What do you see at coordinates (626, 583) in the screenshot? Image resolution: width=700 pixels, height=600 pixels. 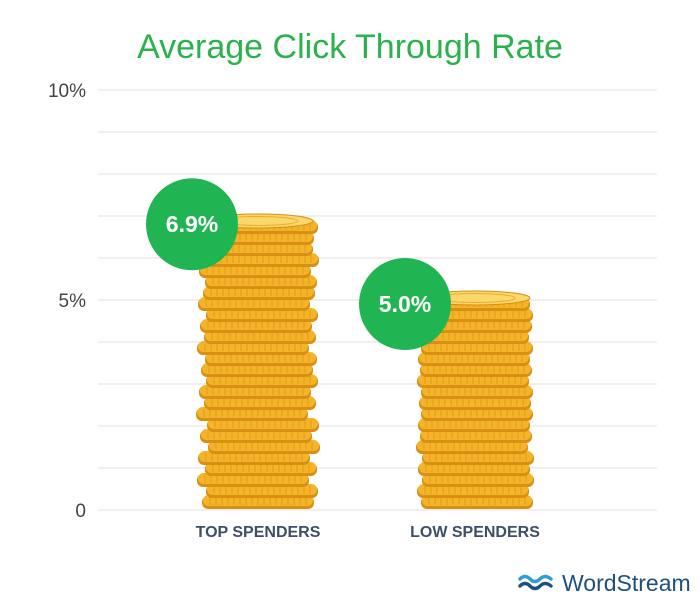 I see `brand-name: WordStream` at bounding box center [626, 583].